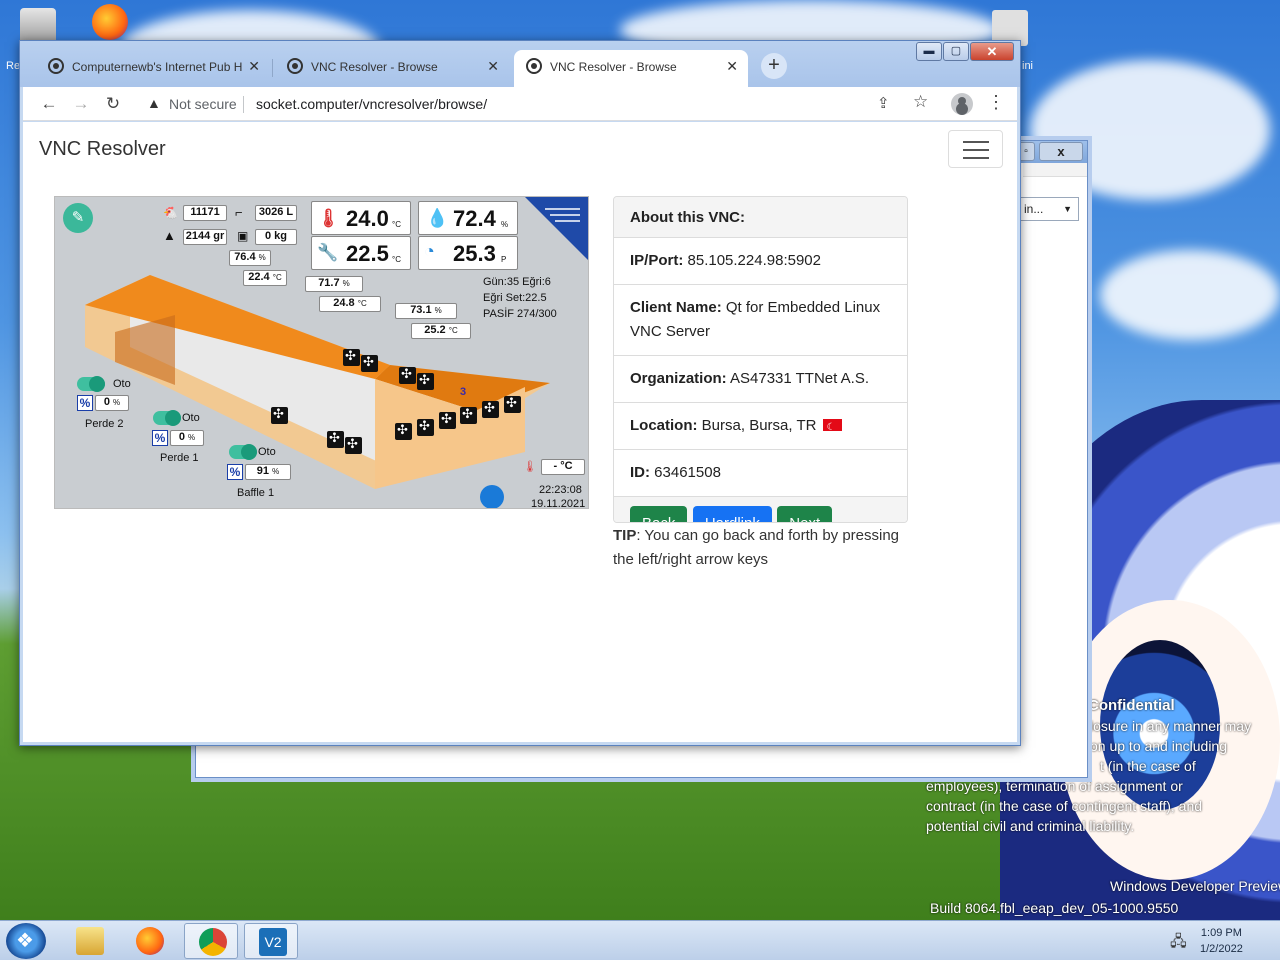 The image size is (1280, 960). Describe the element at coordinates (920, 102) in the screenshot. I see `bookmark-star-icon: ☆` at that location.